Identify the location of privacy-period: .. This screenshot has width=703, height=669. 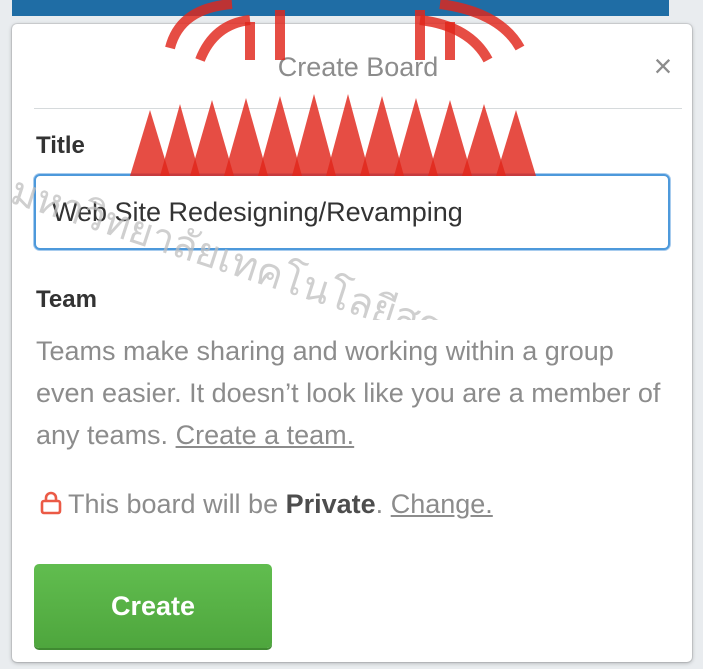
(379, 504).